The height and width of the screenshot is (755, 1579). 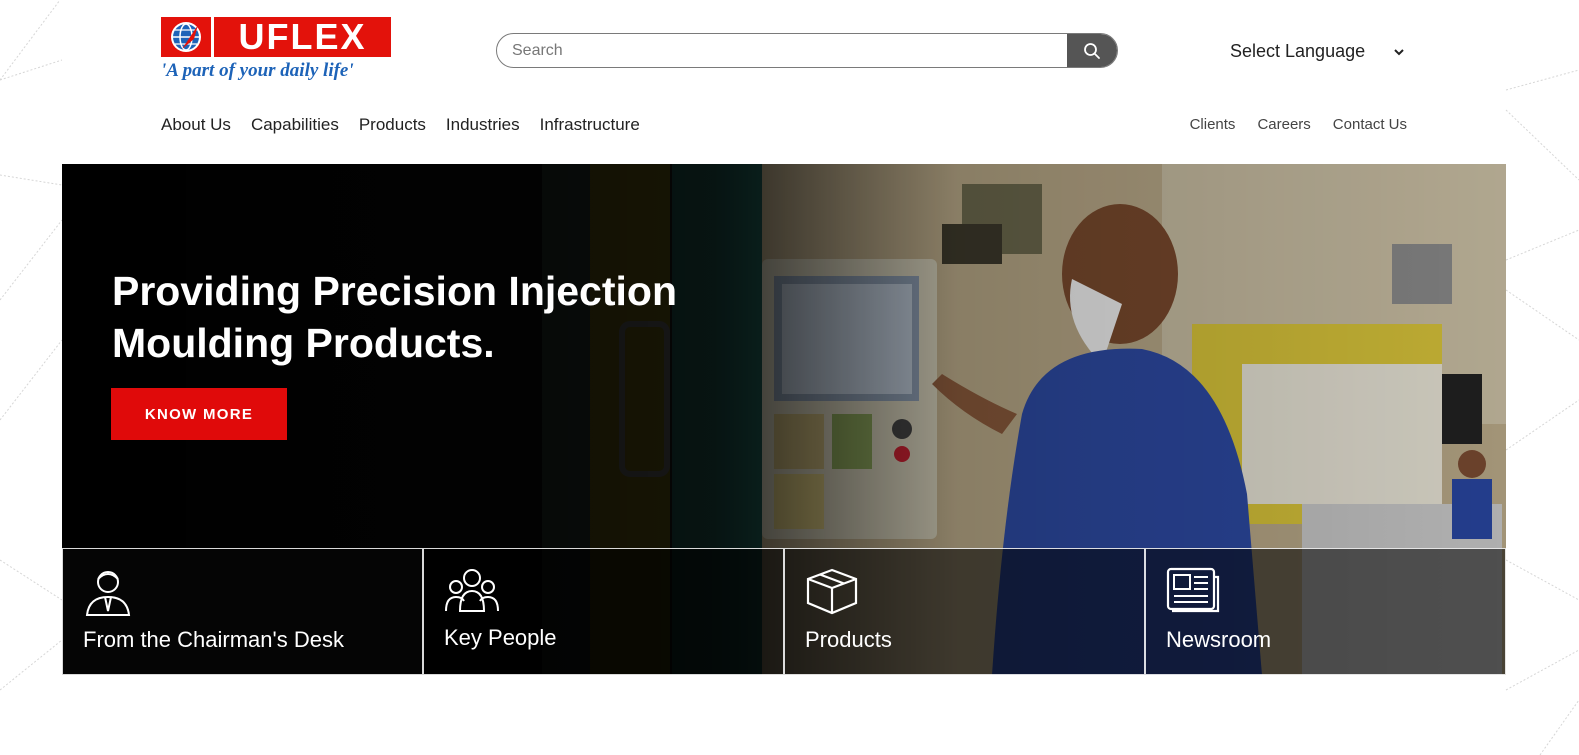 What do you see at coordinates (199, 414) in the screenshot?
I see `know-more-button: KNOW MORE` at bounding box center [199, 414].